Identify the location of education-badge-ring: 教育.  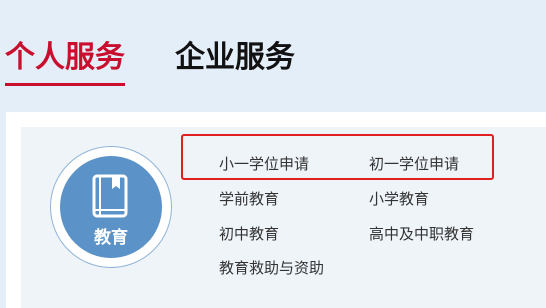
(111, 207).